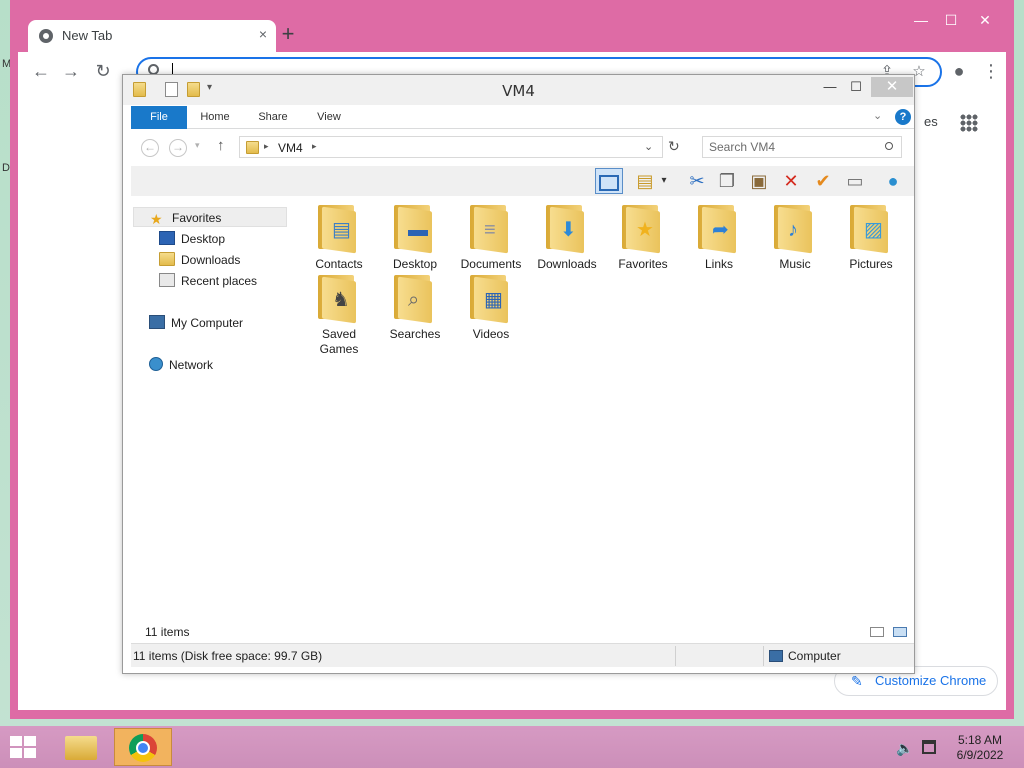 The width and height of the screenshot is (1024, 768). I want to click on folder-item: ▦ Videos, so click(491, 309).